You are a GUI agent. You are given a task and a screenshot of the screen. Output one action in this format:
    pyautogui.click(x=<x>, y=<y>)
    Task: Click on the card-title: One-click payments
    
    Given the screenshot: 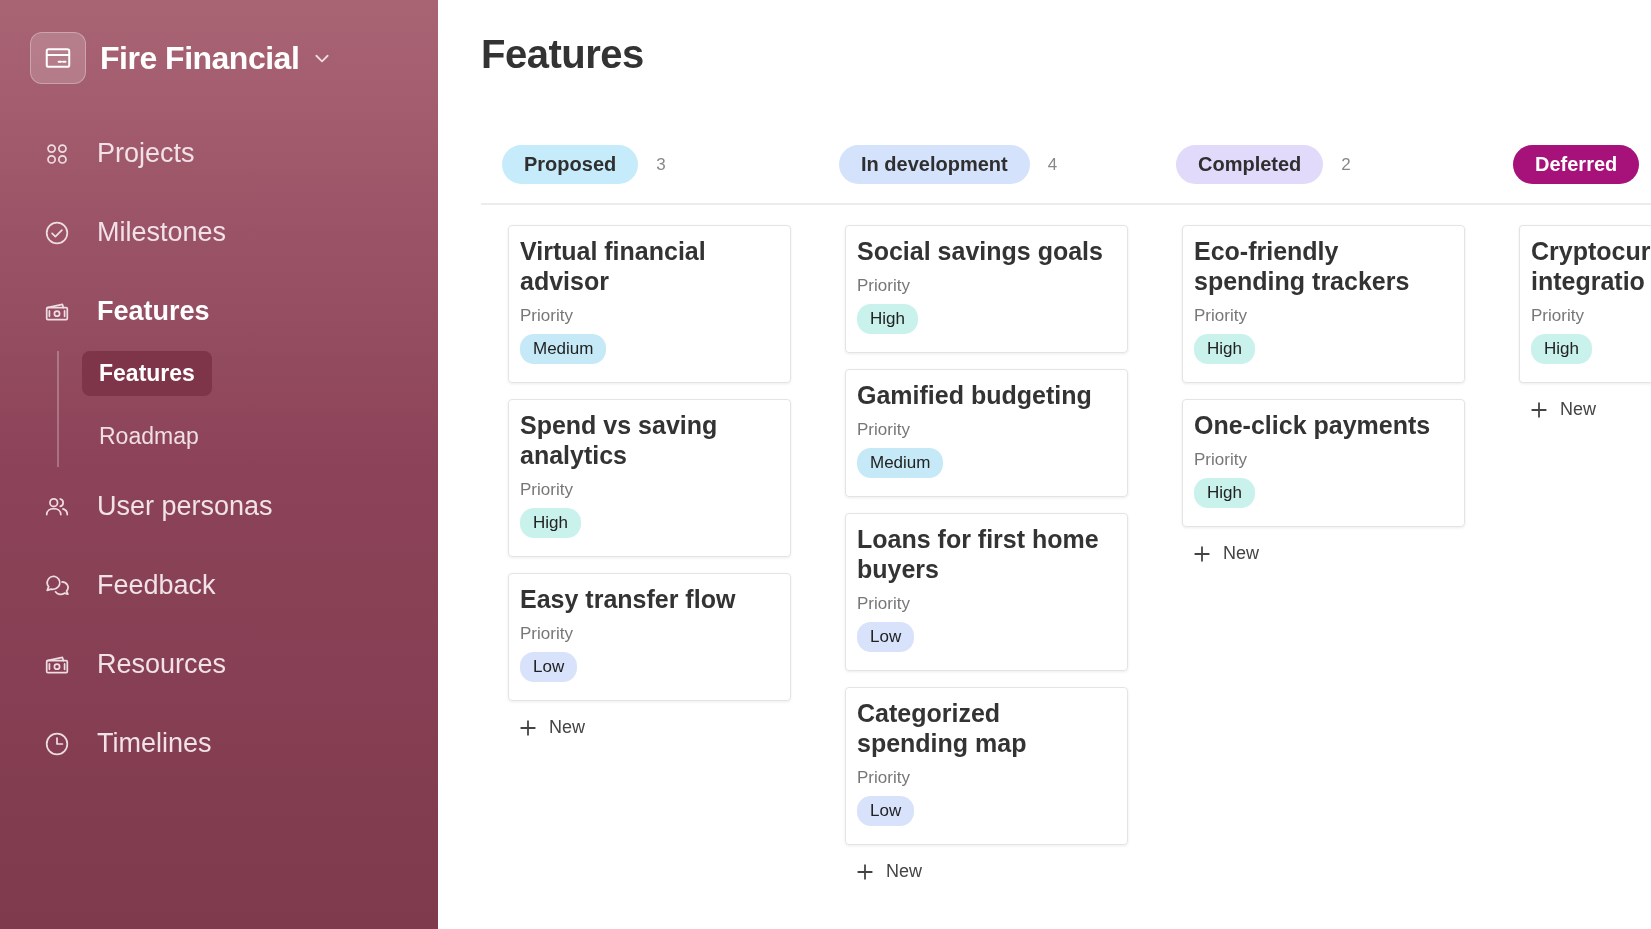 What is the action you would take?
    pyautogui.click(x=1313, y=425)
    